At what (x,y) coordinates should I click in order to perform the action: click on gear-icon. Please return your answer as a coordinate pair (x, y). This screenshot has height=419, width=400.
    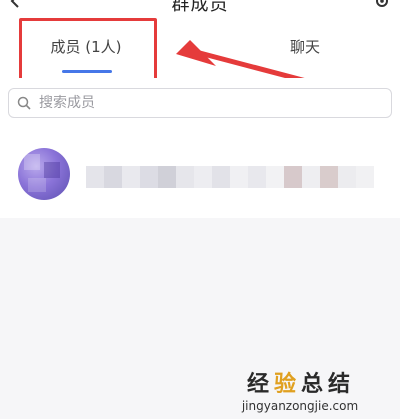
    Looking at the image, I should click on (382, 4).